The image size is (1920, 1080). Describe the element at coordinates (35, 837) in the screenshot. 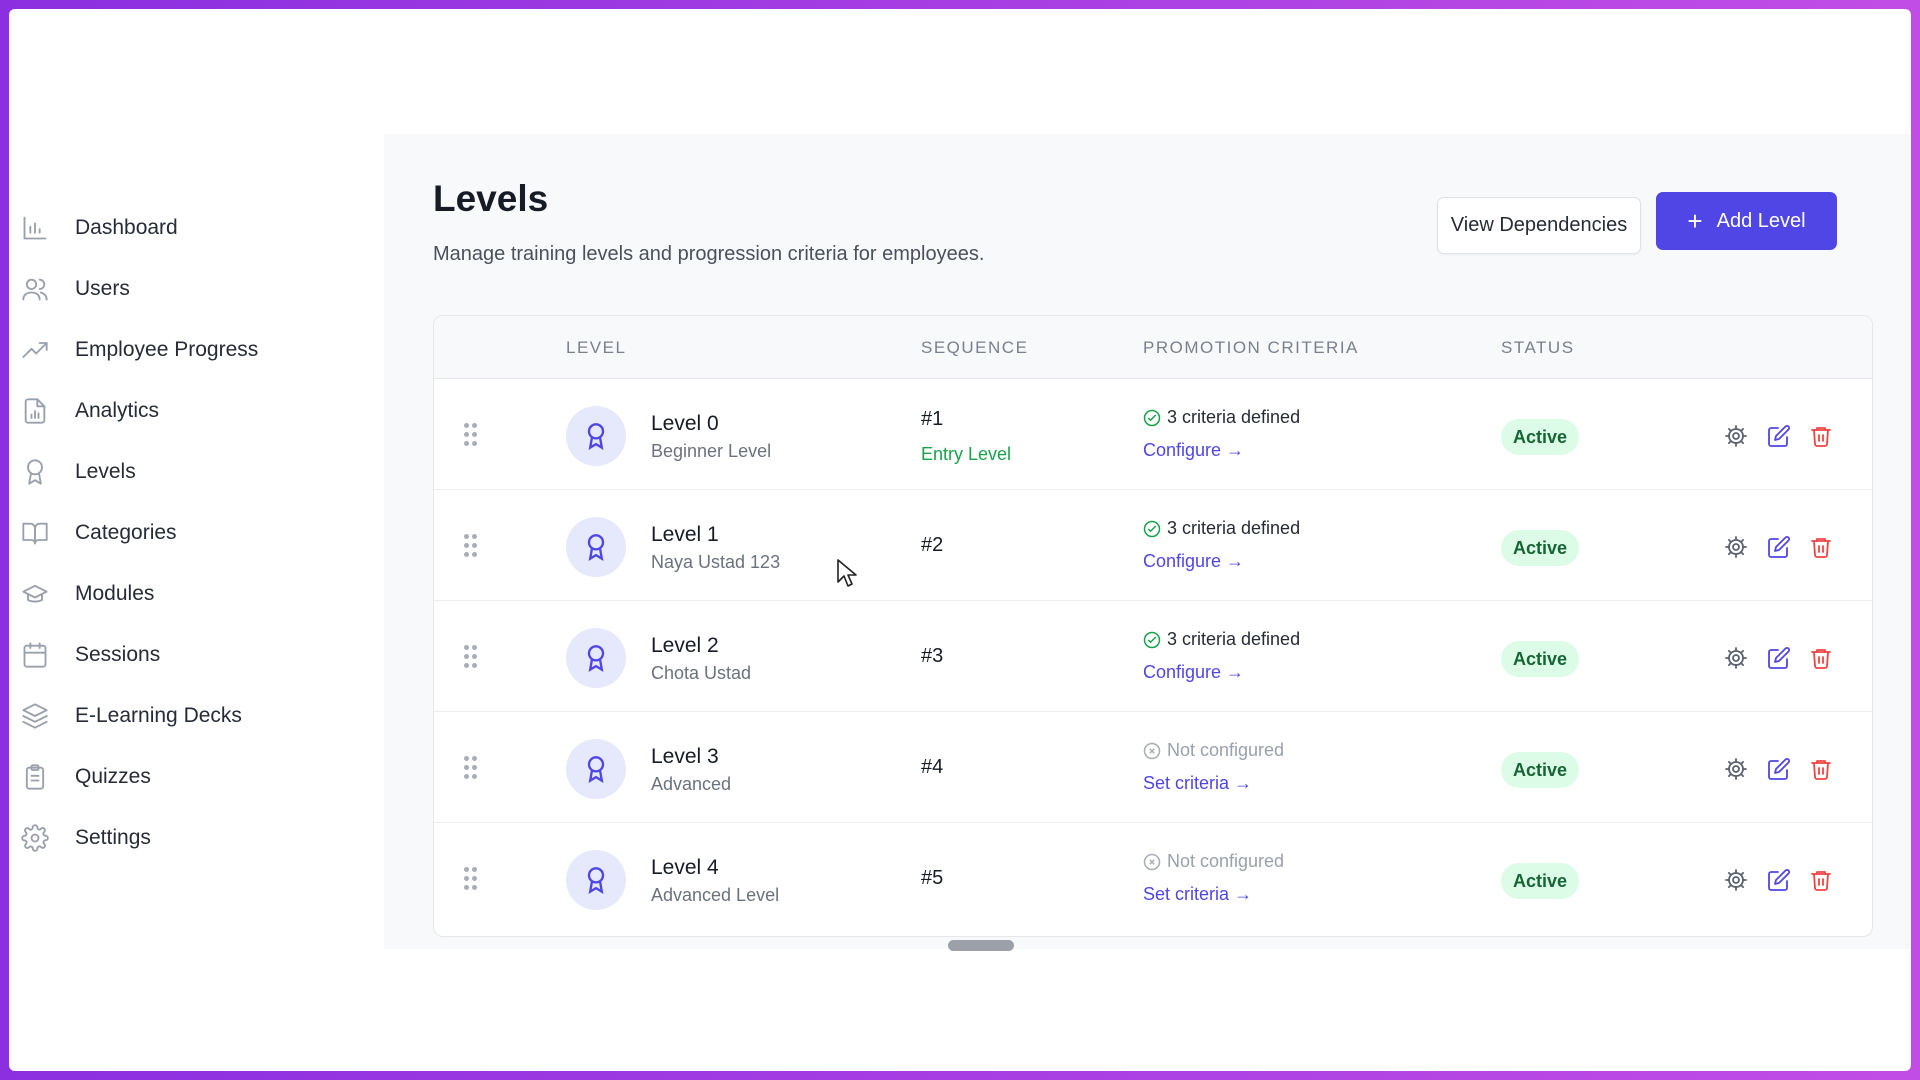

I see `gear-icon` at that location.